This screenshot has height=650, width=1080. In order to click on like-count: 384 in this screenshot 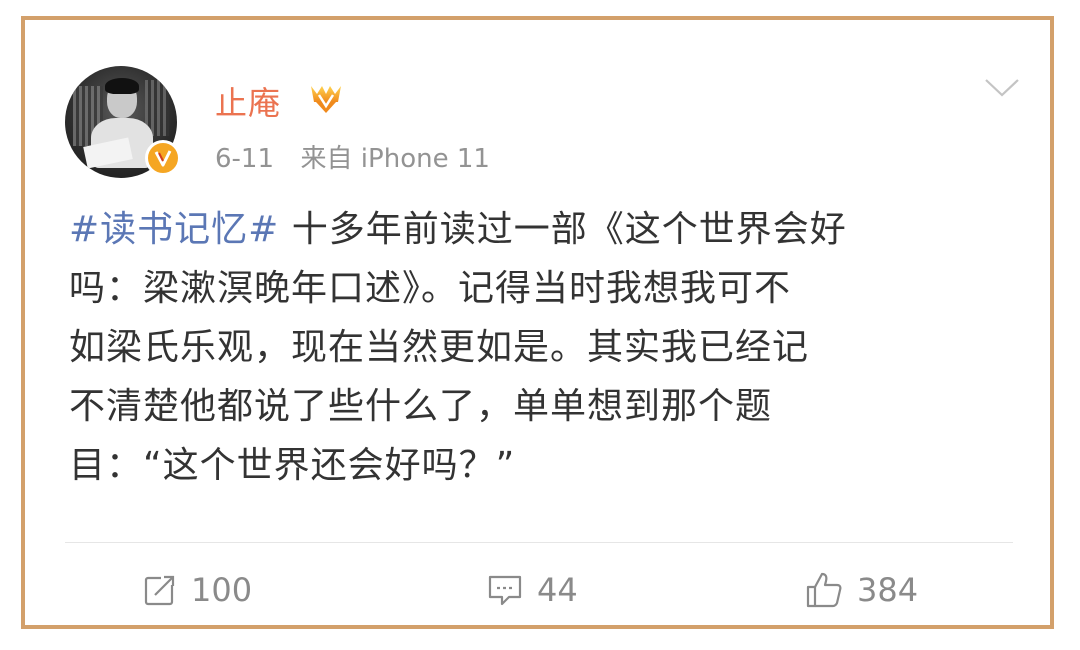, I will do `click(888, 590)`.